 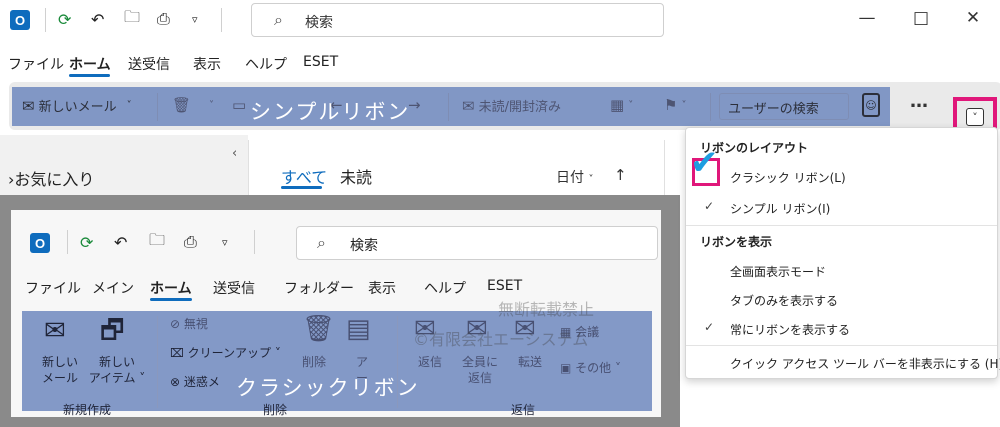 I want to click on tab-send-receive: 送受信, so click(x=149, y=64).